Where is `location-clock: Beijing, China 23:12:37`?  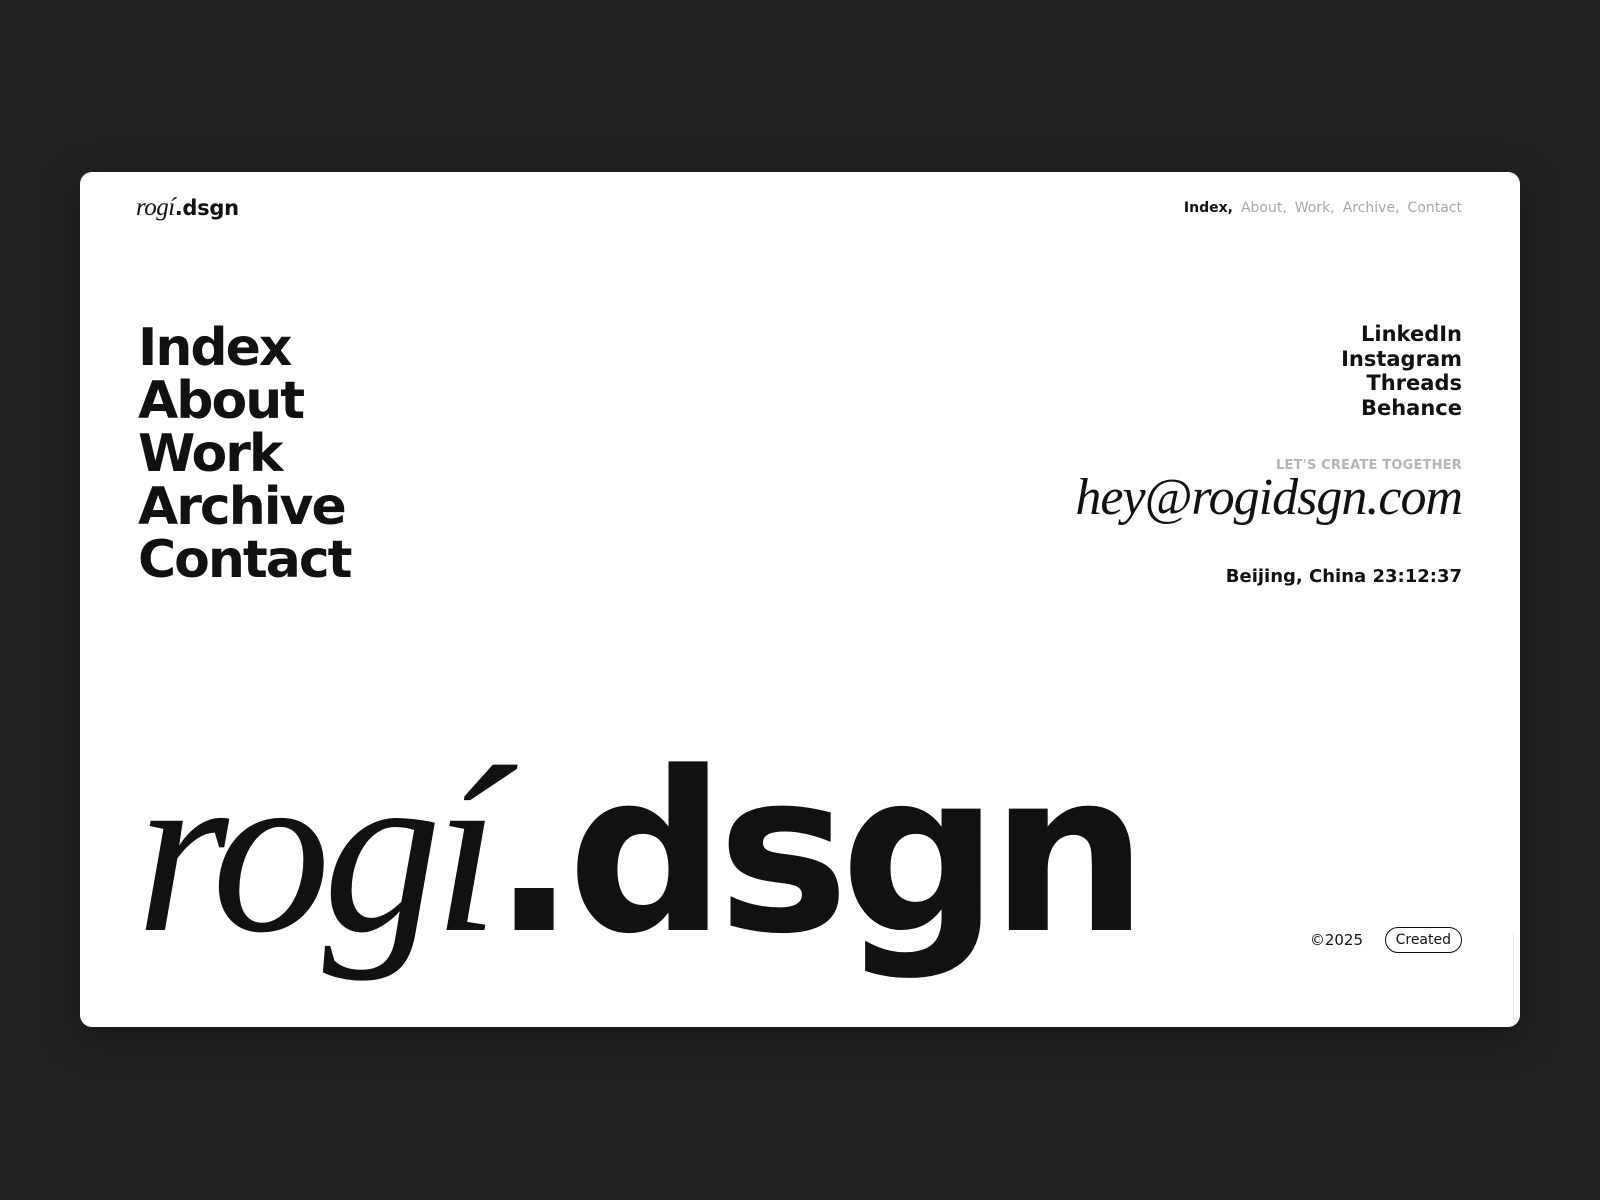
location-clock: Beijing, China 23:12:37 is located at coordinates (1344, 576).